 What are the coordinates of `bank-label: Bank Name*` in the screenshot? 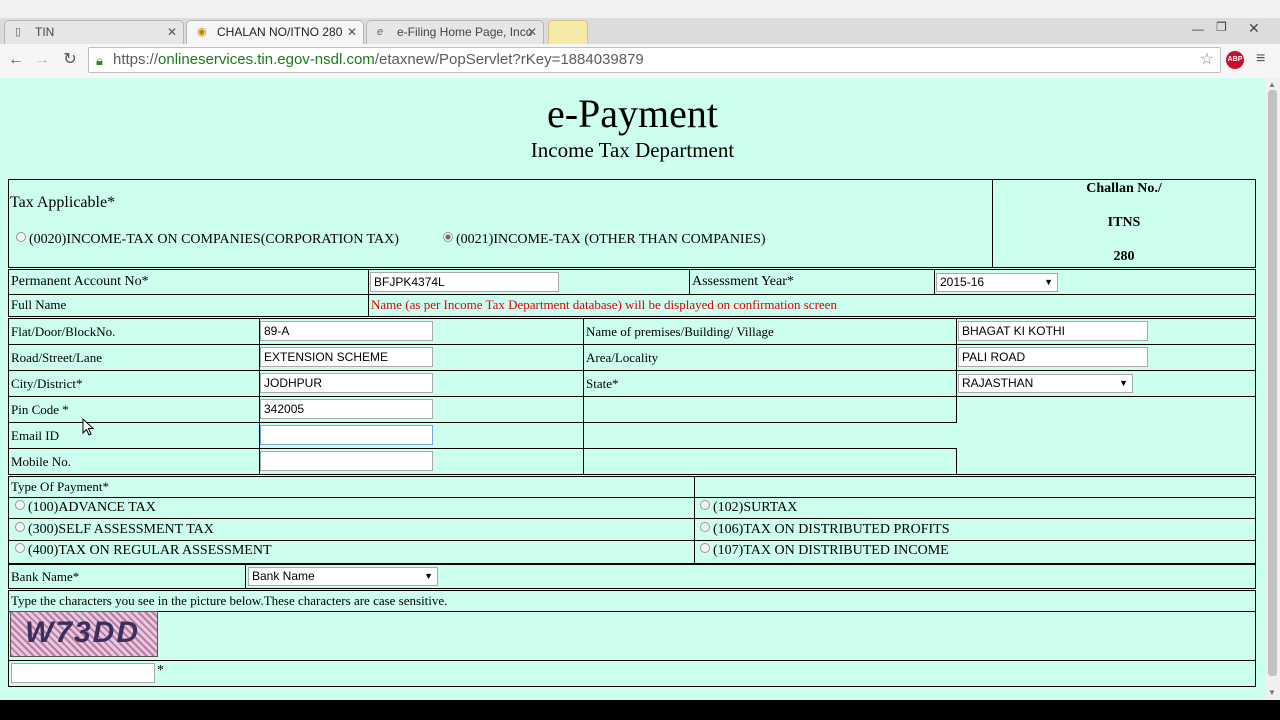 It's located at (127, 576).